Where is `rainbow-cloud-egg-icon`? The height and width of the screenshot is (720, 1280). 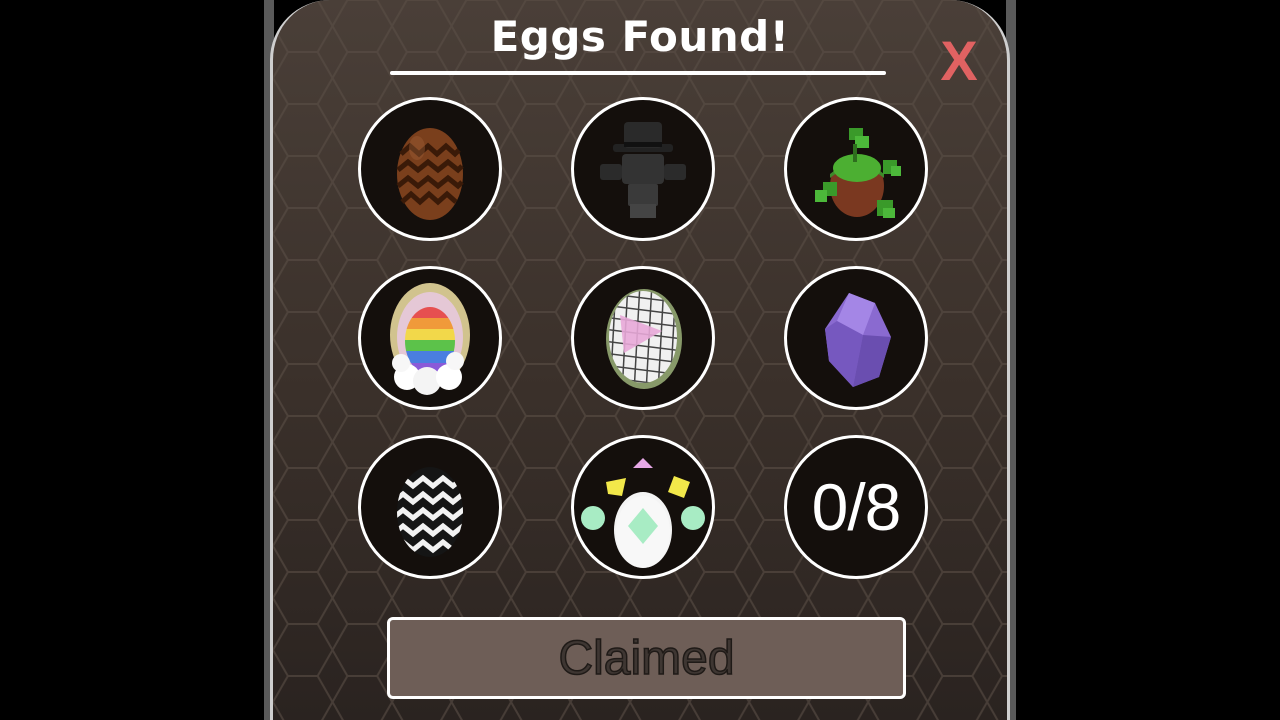
rainbow-cloud-egg-icon is located at coordinates (430, 339).